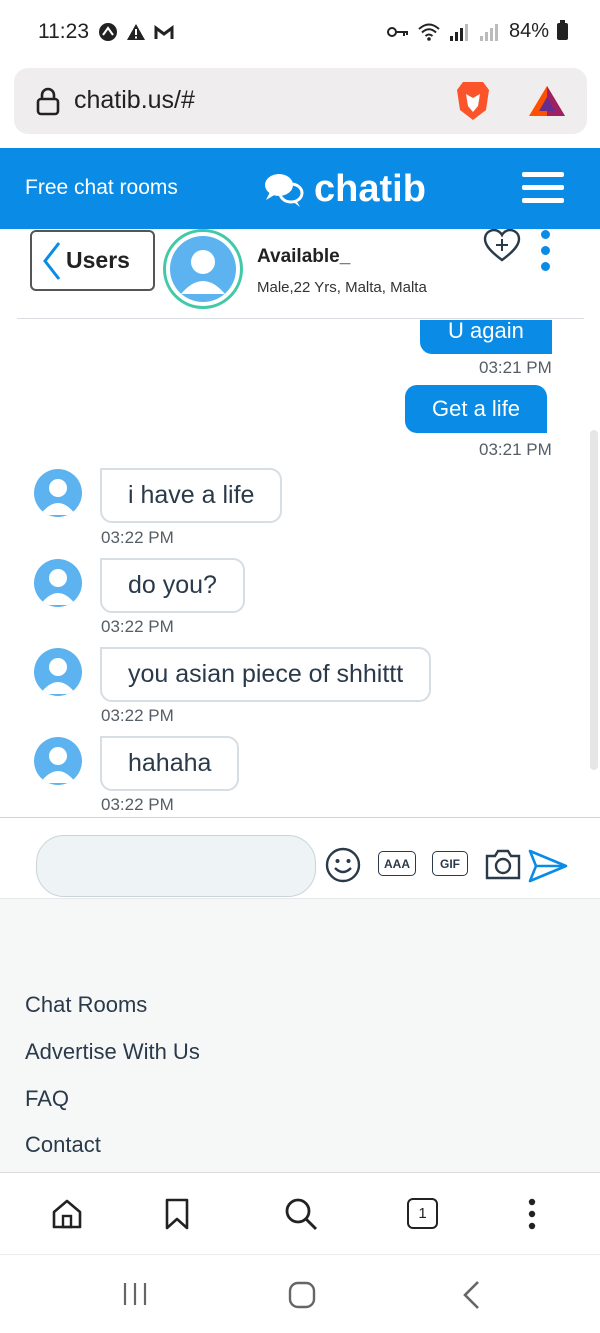 The height and width of the screenshot is (1333, 600). Describe the element at coordinates (547, 101) in the screenshot. I see `bat-rewards-icon` at that location.